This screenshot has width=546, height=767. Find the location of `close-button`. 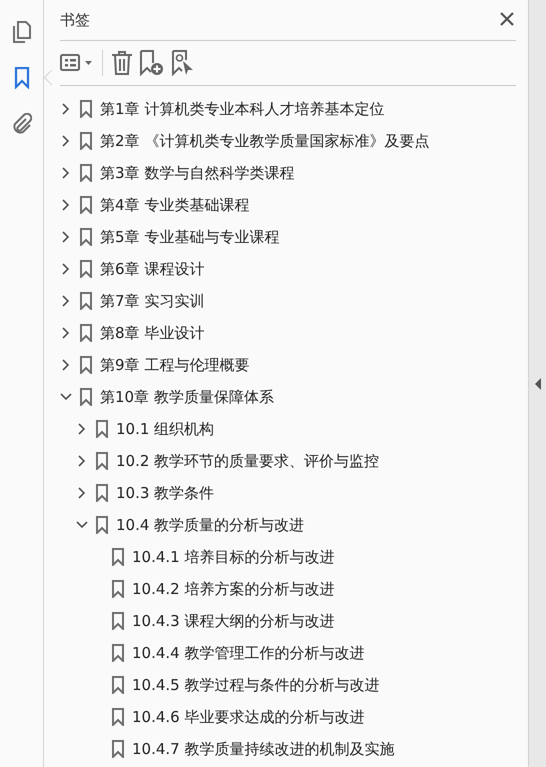

close-button is located at coordinates (508, 20).